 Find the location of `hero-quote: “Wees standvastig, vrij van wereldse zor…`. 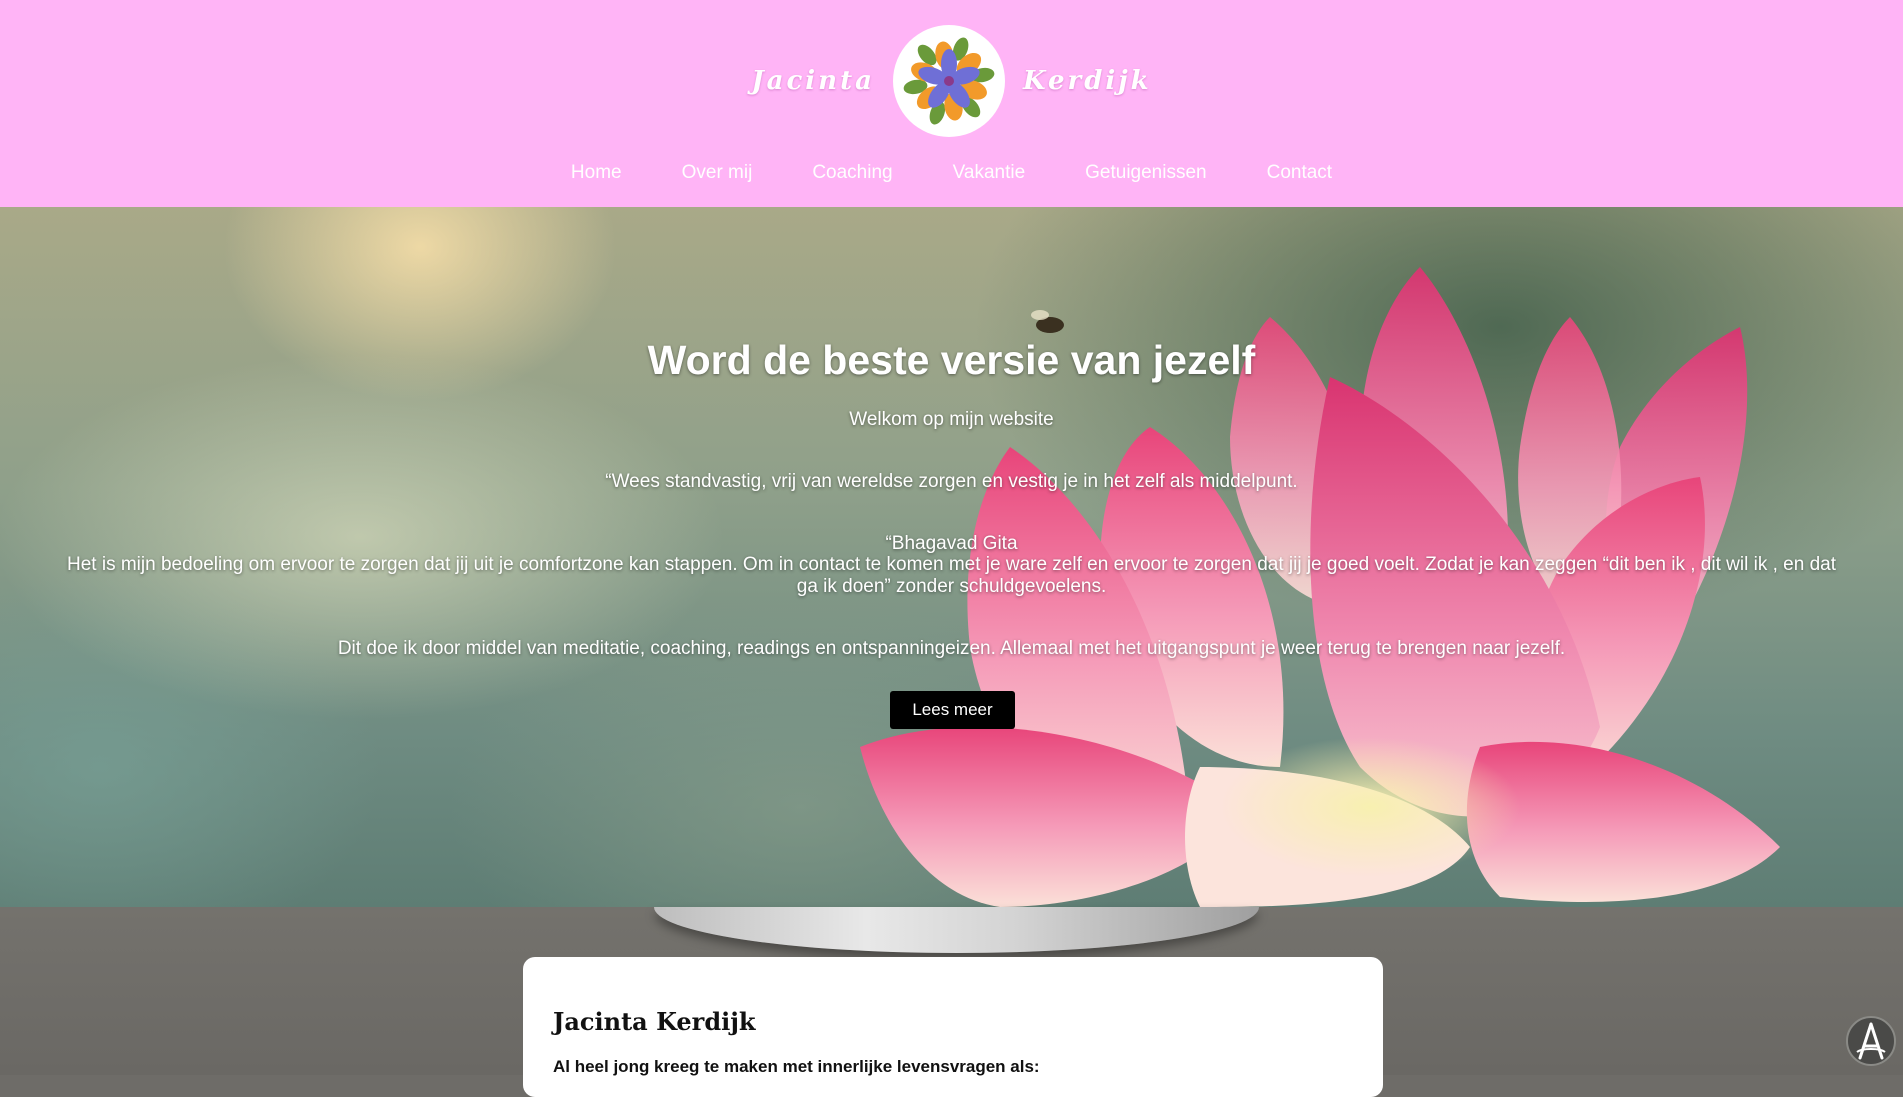

hero-quote: “Wees standvastig, vrij van wereldse zor… is located at coordinates (951, 481).